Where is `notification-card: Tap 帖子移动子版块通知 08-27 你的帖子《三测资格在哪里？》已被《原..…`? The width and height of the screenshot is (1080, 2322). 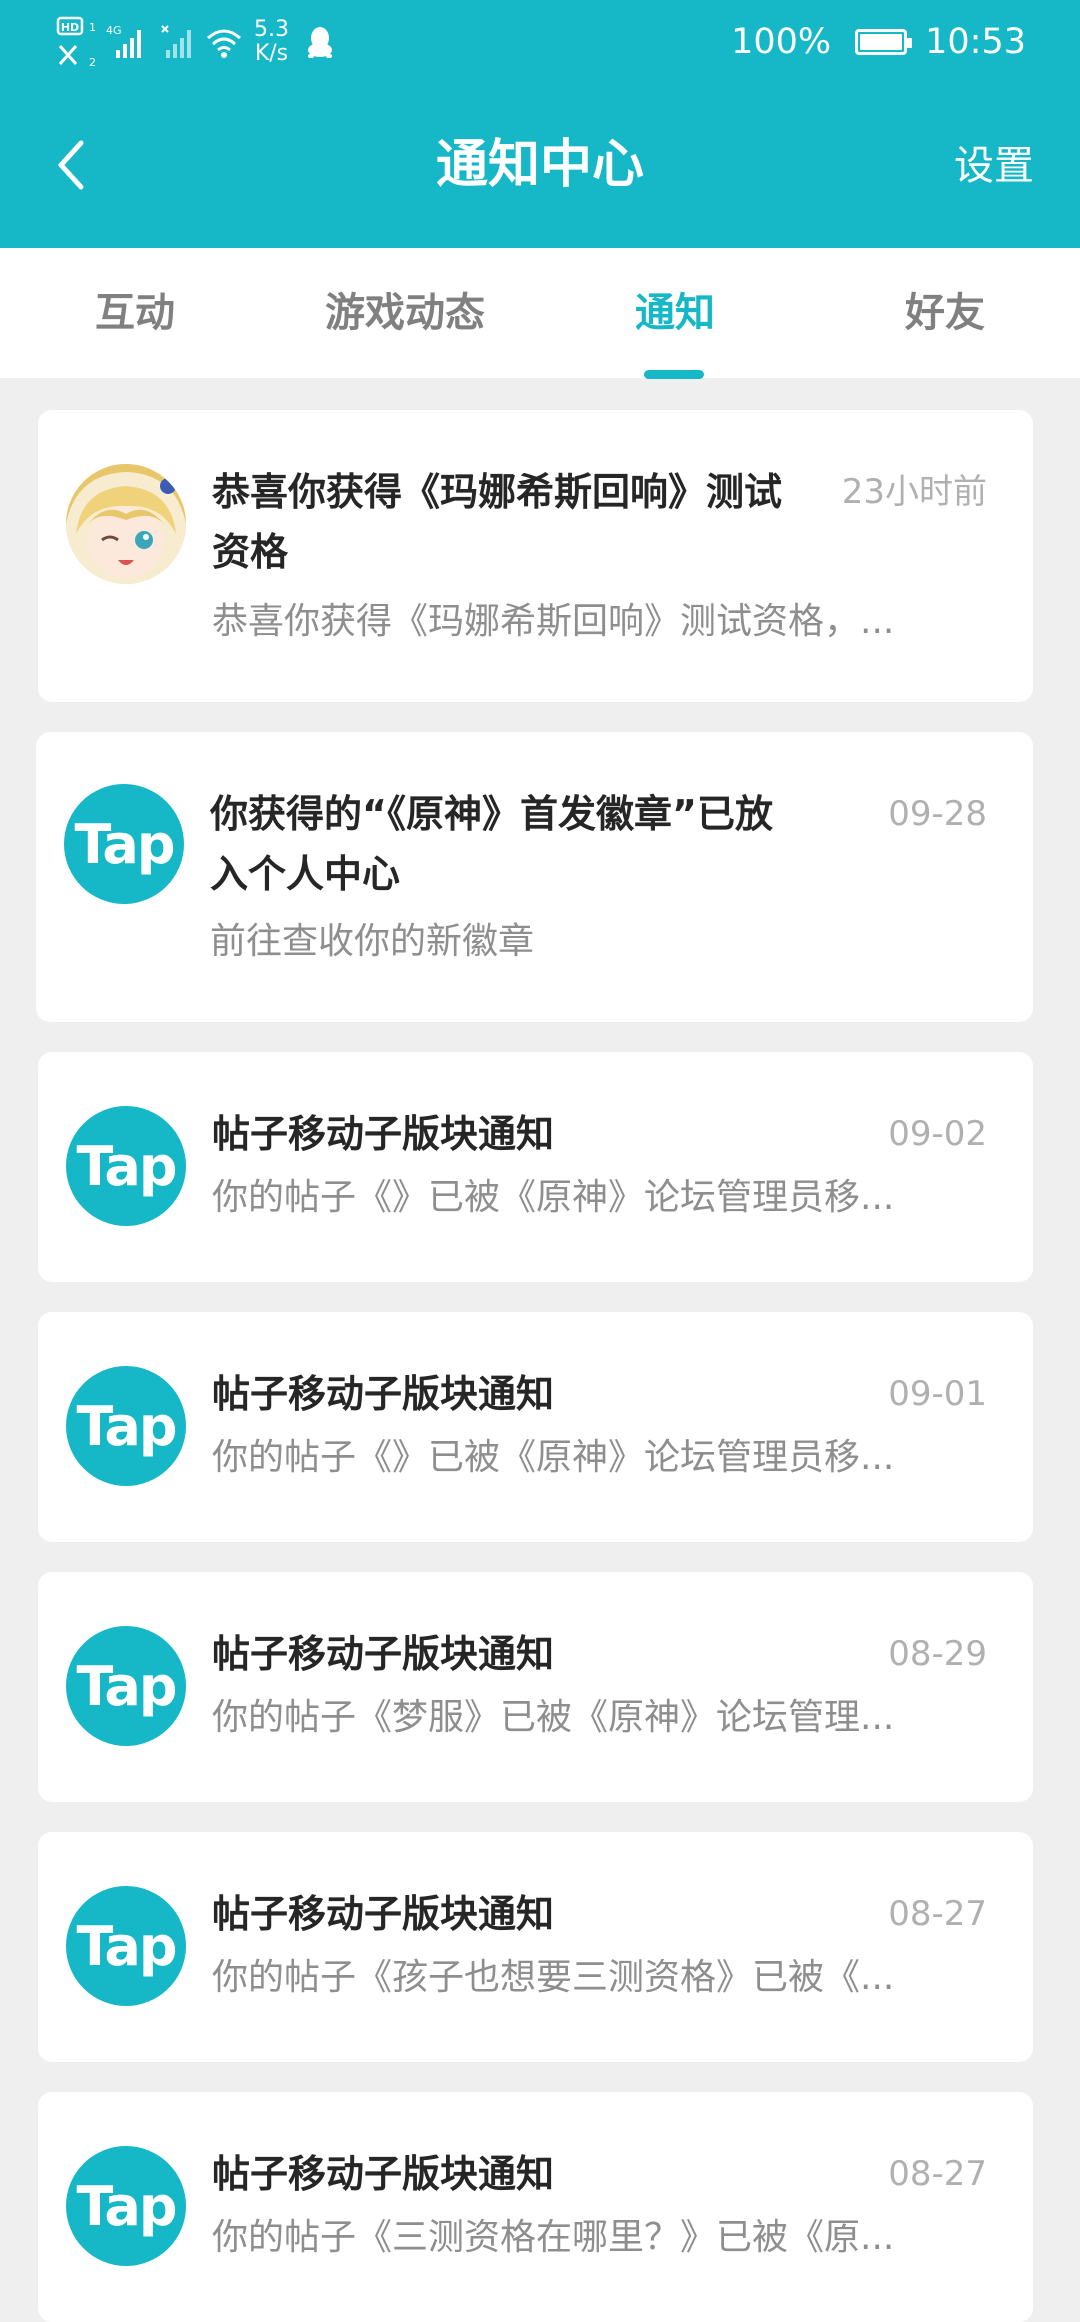
notification-card: Tap 帖子移动子版块通知 08-27 你的帖子《三测资格在哪里？》已被《原..… is located at coordinates (535, 2207).